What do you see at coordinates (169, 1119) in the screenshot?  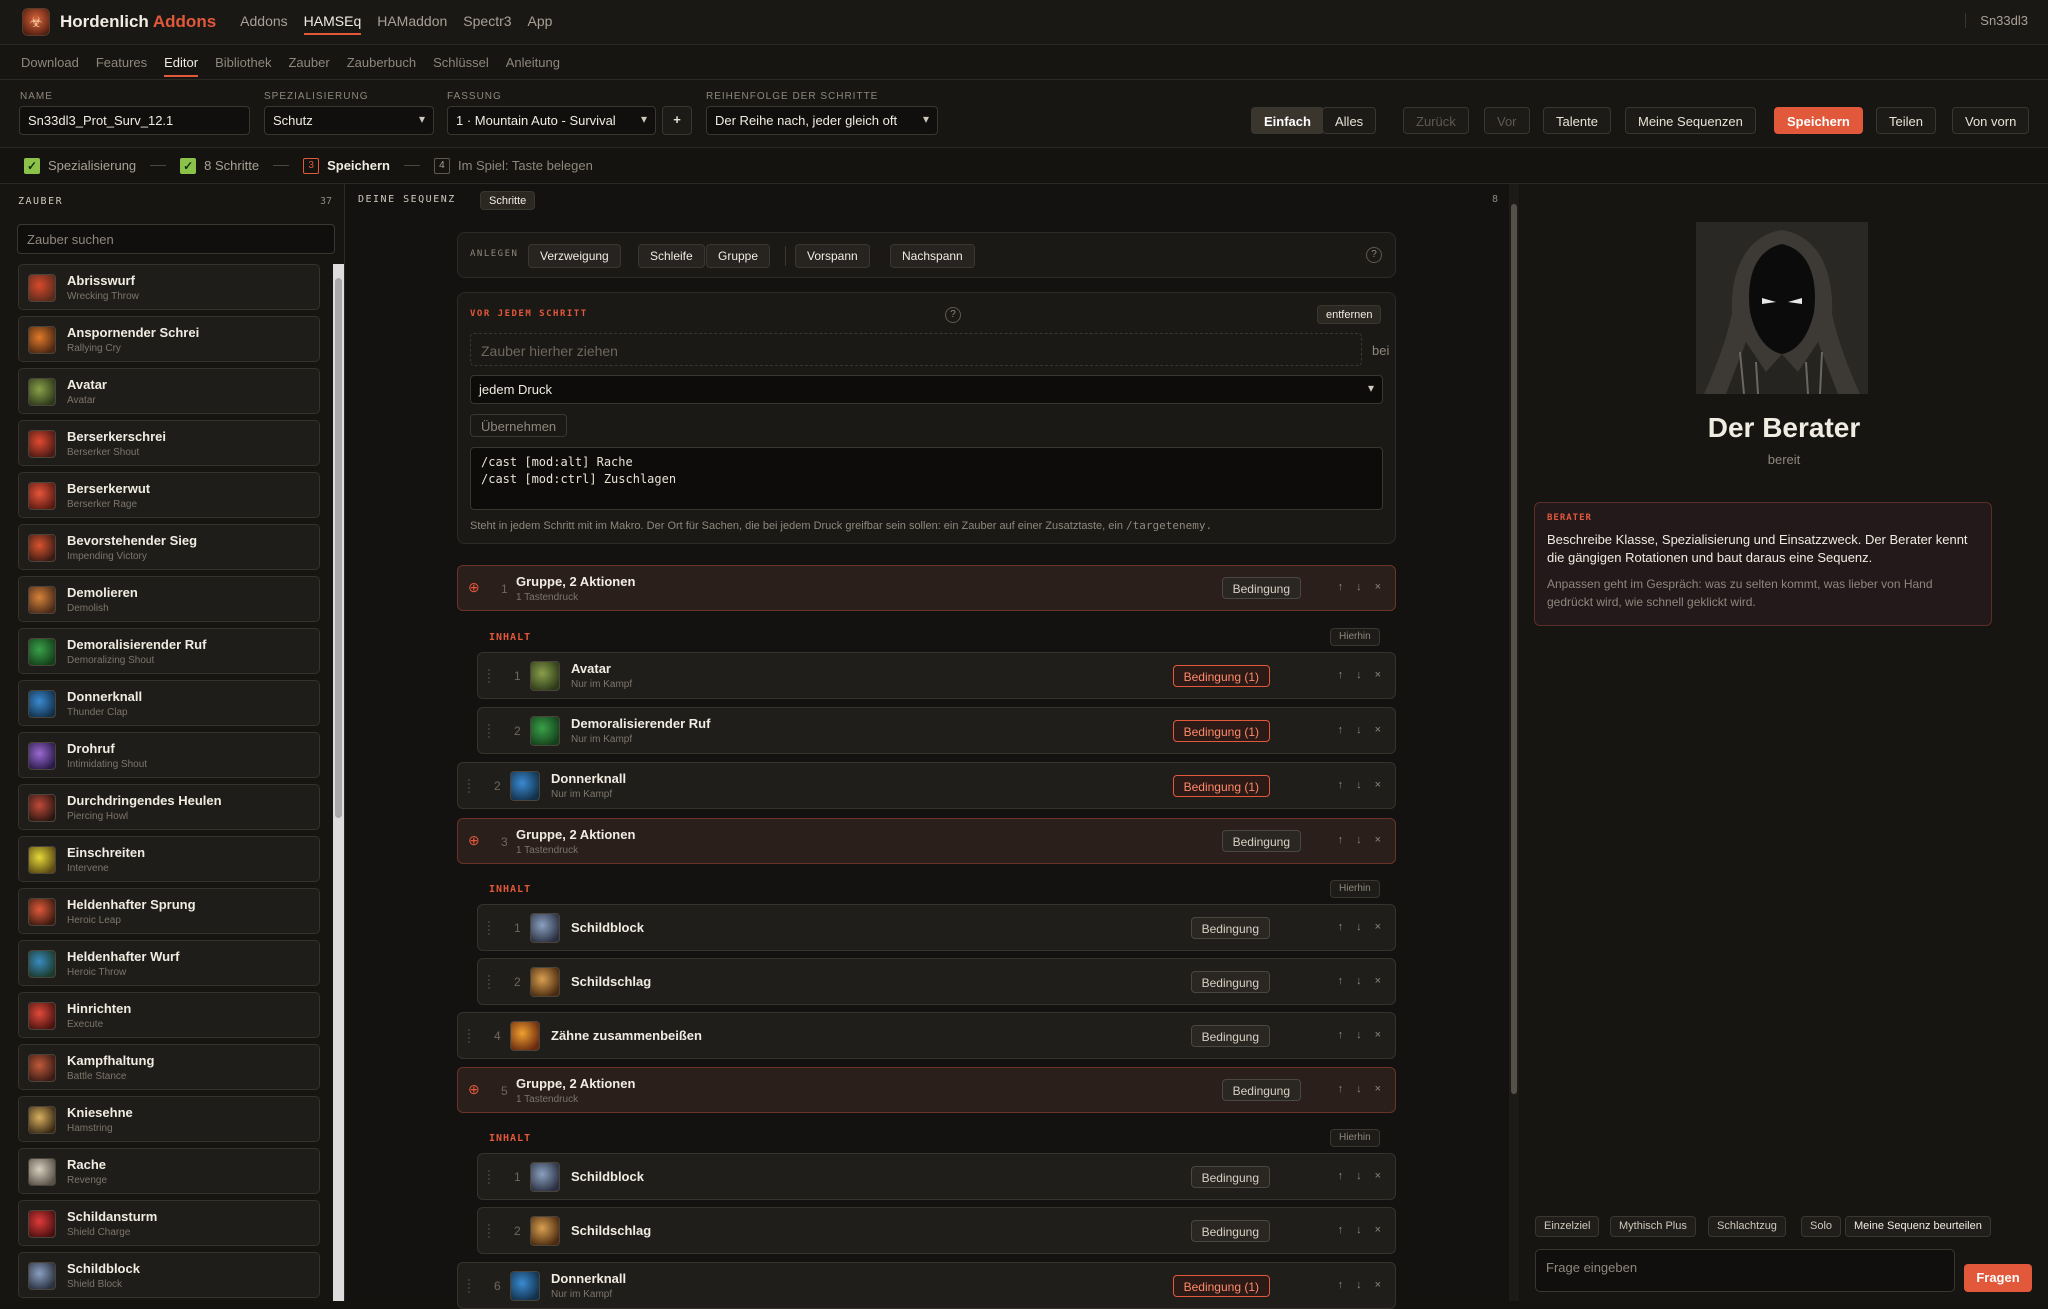 I see `spell-item: Kniesehne Hamstring` at bounding box center [169, 1119].